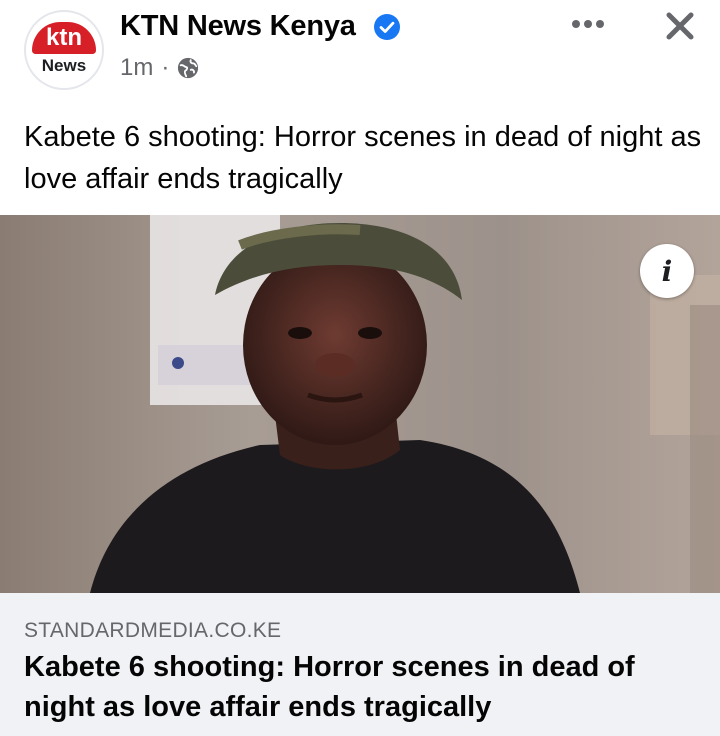 The image size is (720, 736). Describe the element at coordinates (159, 68) in the screenshot. I see `post-meta: 1m ·` at that location.